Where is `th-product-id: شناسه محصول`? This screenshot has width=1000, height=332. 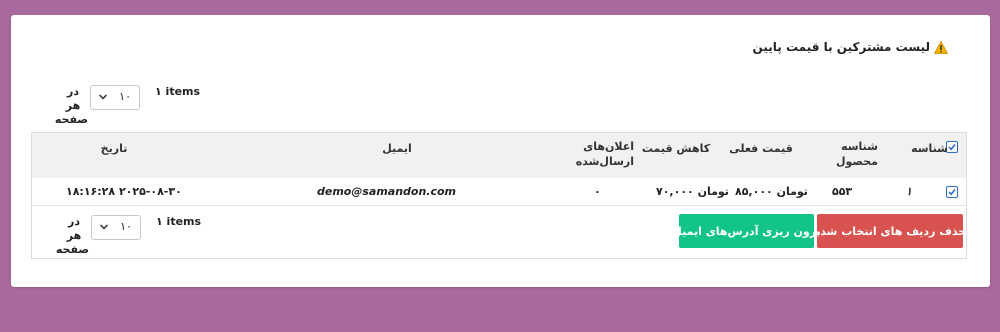 th-product-id: شناسه محصول is located at coordinates (857, 154).